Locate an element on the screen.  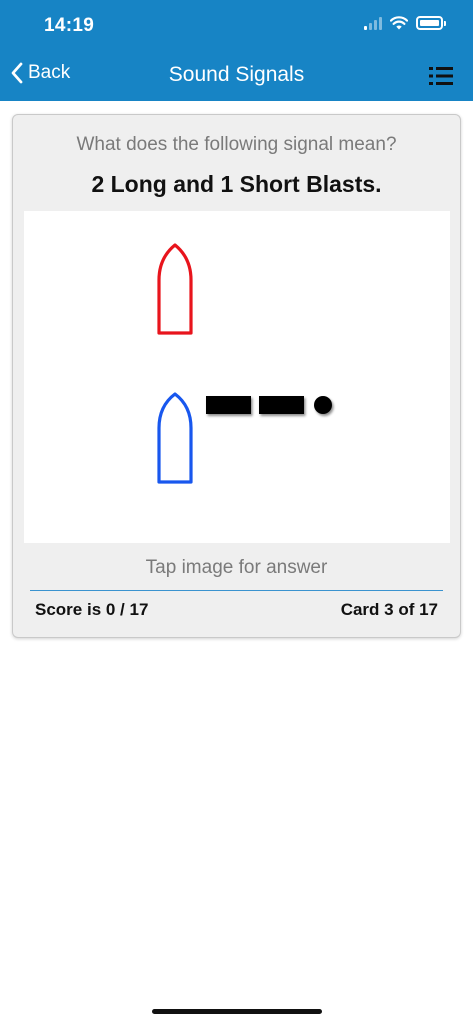
status-icons is located at coordinates (405, 23).